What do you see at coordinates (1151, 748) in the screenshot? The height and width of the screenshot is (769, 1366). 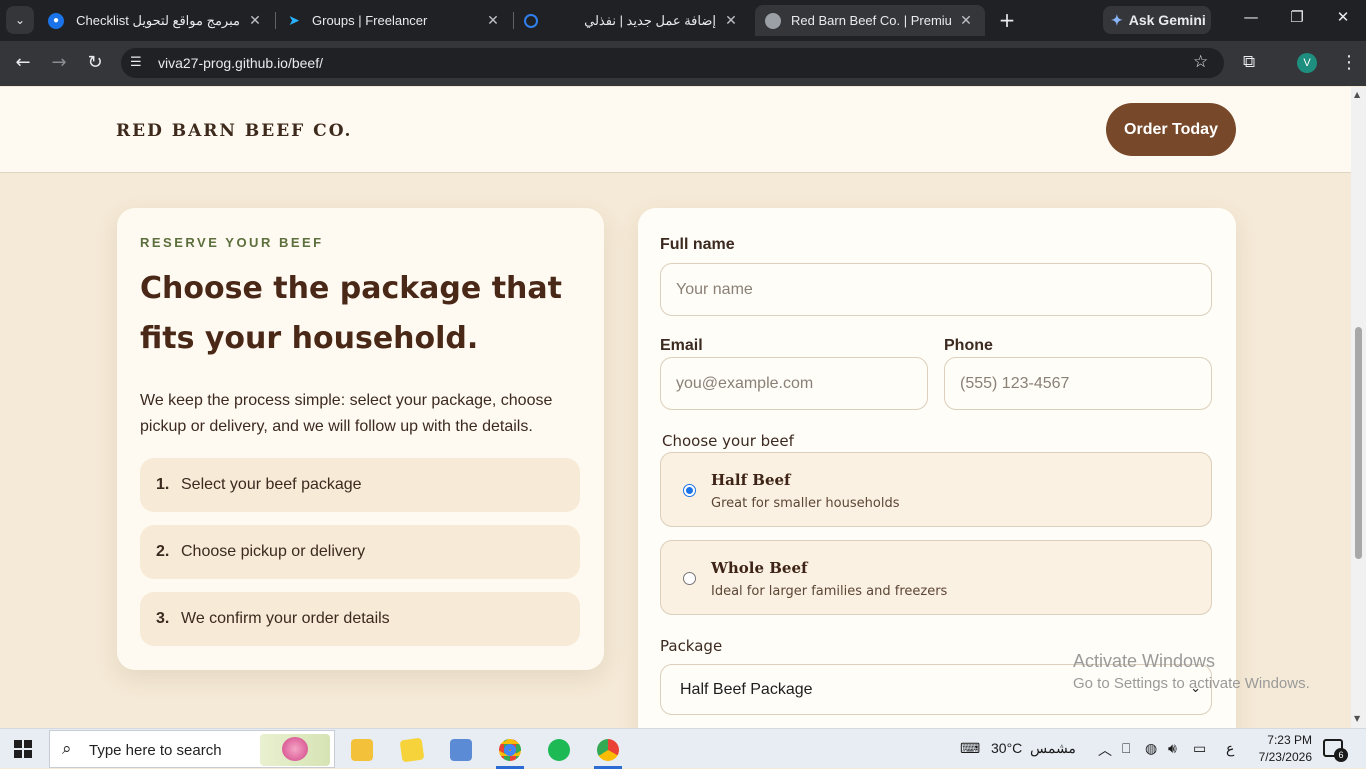 I see `network-icon: ◍` at bounding box center [1151, 748].